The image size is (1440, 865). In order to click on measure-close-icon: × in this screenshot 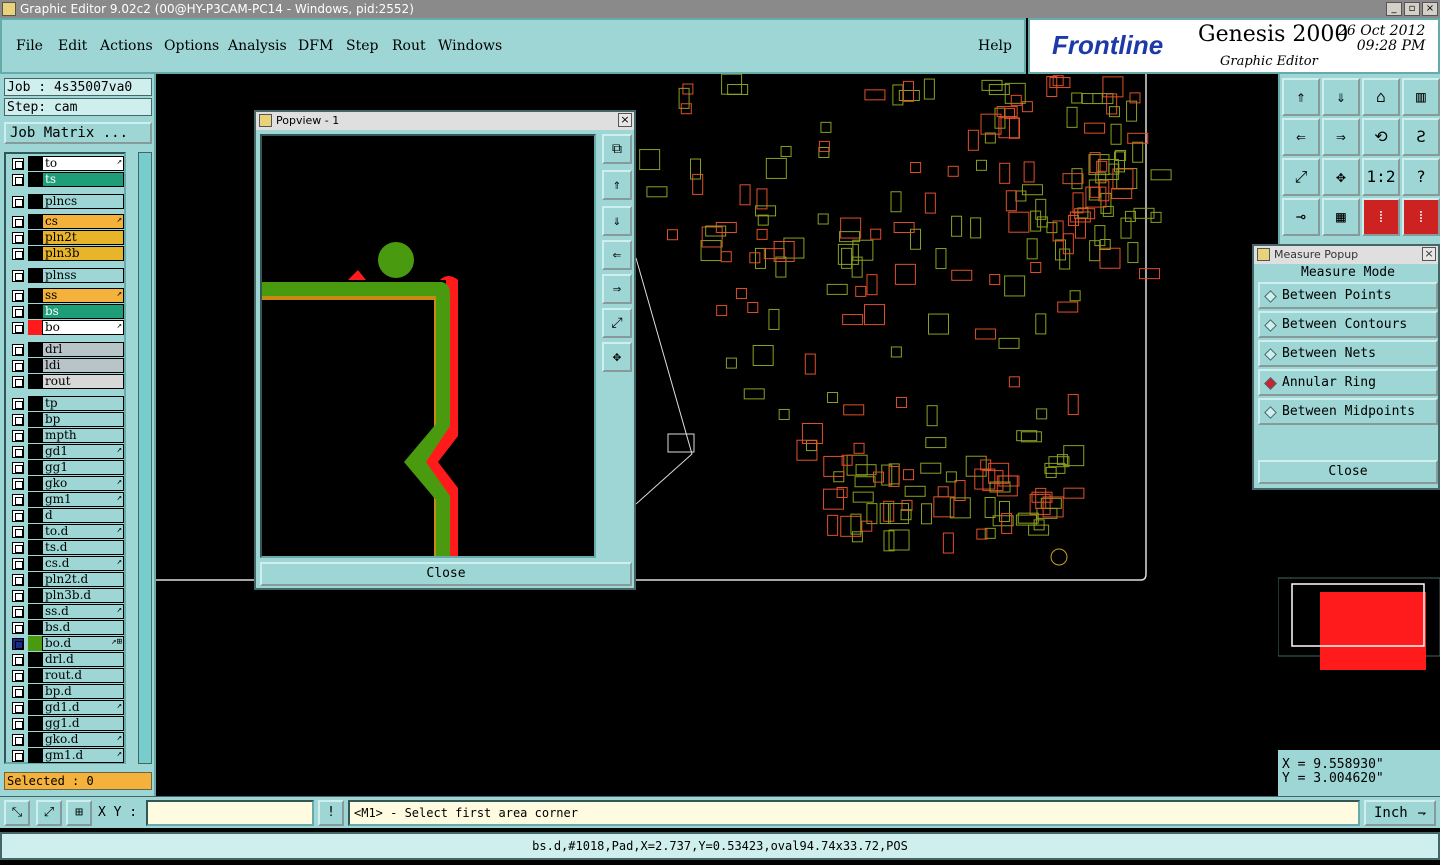, I will do `click(1429, 254)`.